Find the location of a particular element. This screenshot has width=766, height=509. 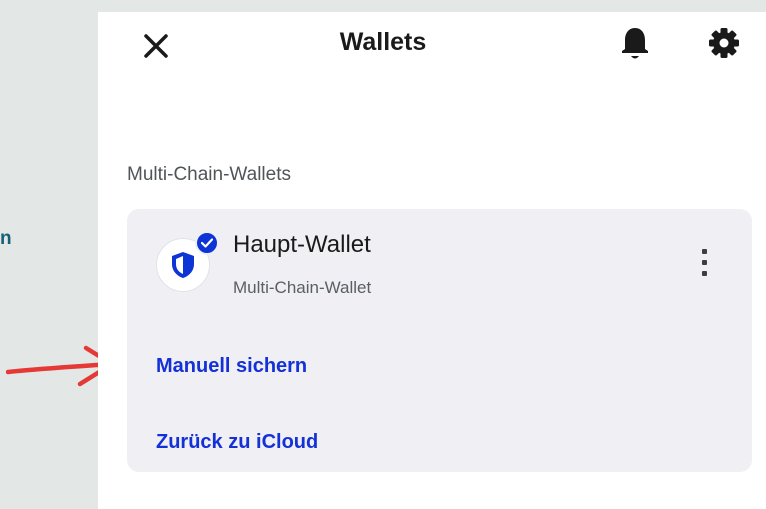

manual-backup-link: Manuell sichern is located at coordinates (231, 366).